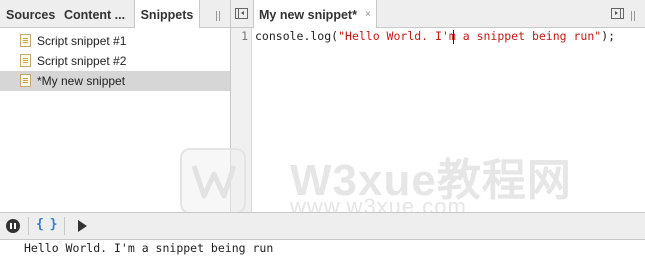  I want to click on tab-my-new-snippet: My new snippet* ×, so click(315, 14).